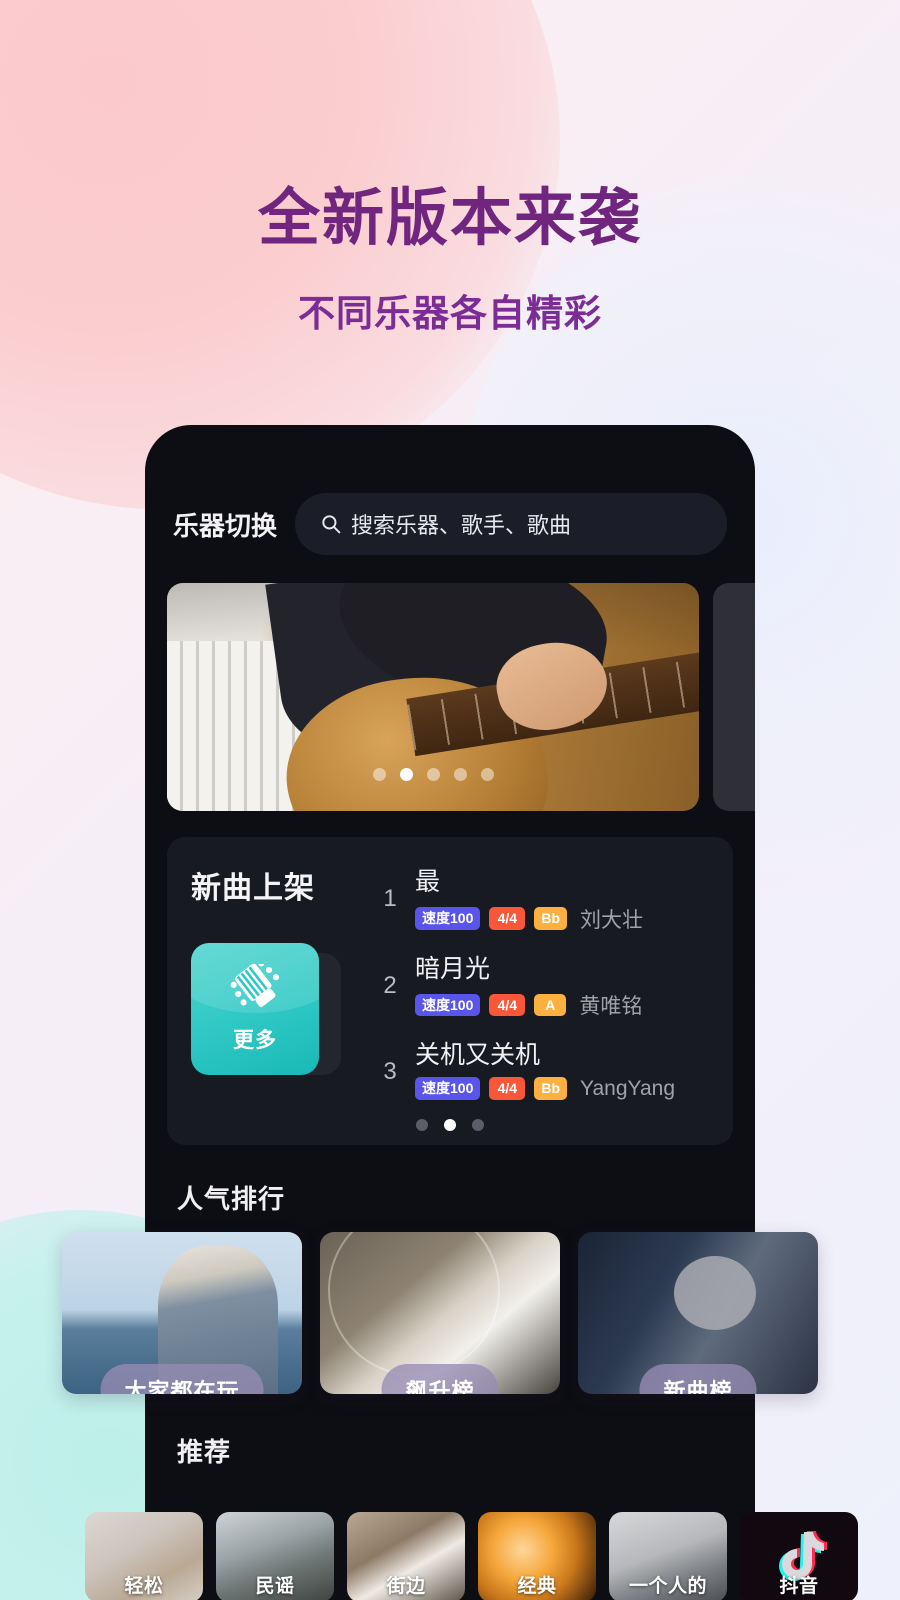 The image size is (900, 1600). I want to click on promo-text-block: 全新版本来袭 不同乐器各自精彩, so click(450, 260).